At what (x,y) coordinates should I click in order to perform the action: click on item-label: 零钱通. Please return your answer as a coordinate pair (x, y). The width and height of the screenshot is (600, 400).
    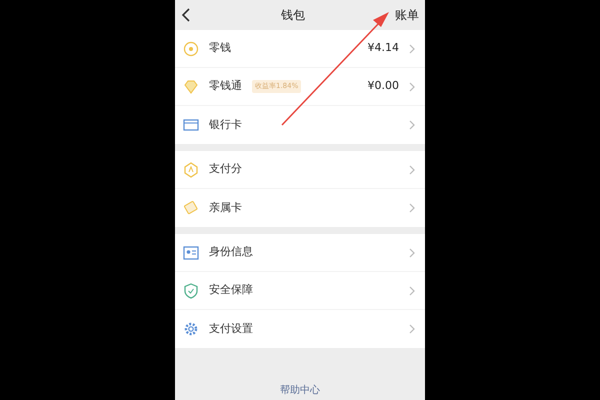
    Looking at the image, I should click on (225, 86).